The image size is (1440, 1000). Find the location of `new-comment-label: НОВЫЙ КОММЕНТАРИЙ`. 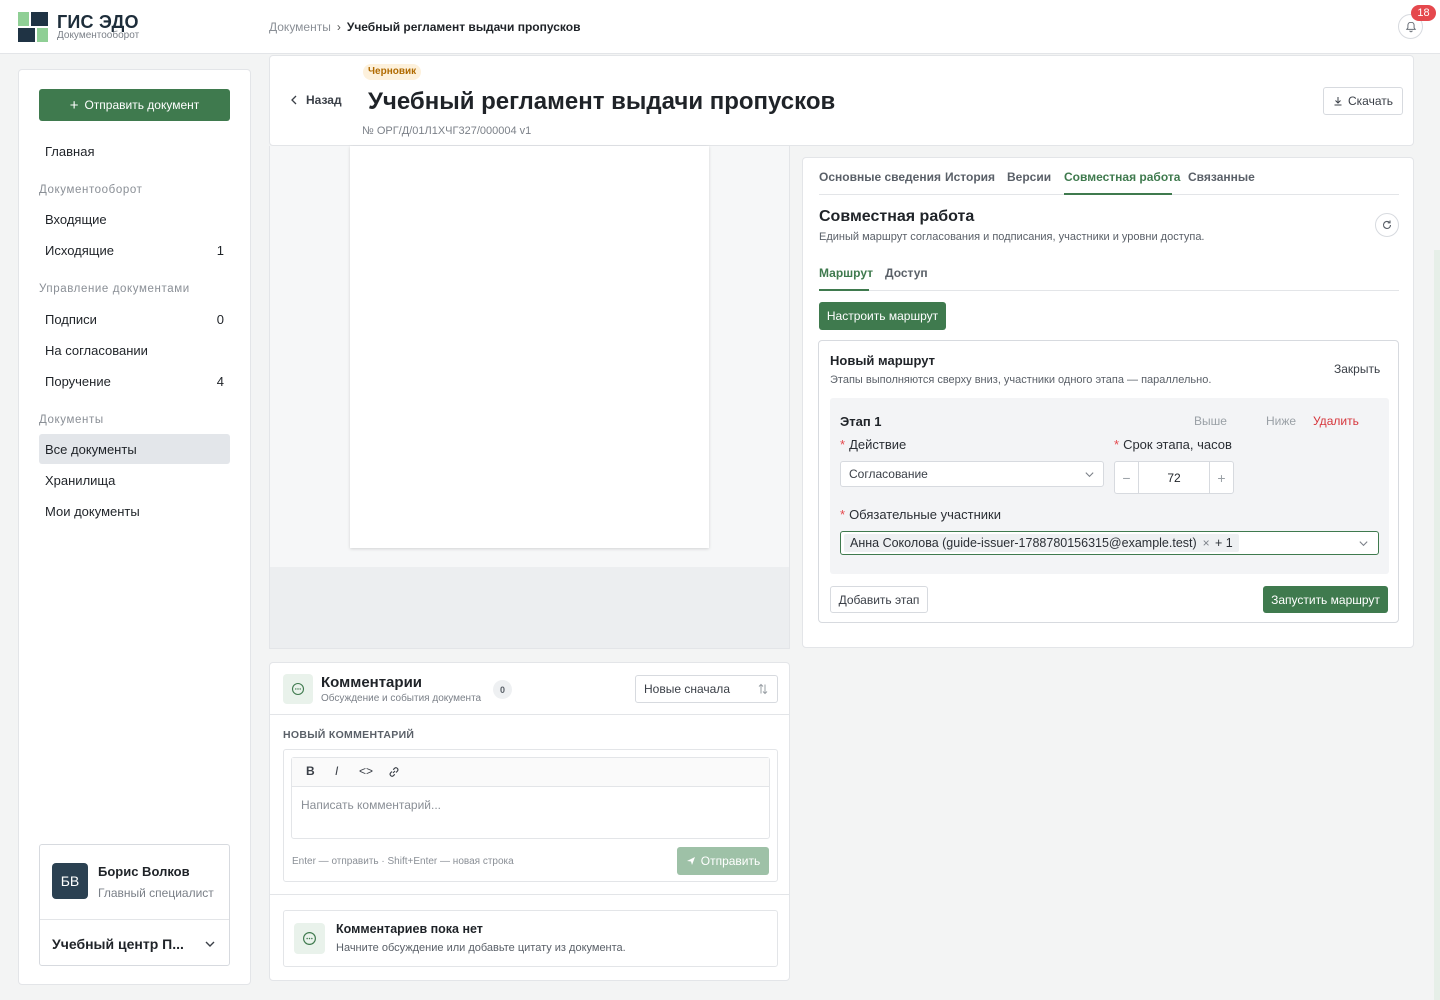

new-comment-label: НОВЫЙ КОММЕНТАРИЙ is located at coordinates (349, 735).